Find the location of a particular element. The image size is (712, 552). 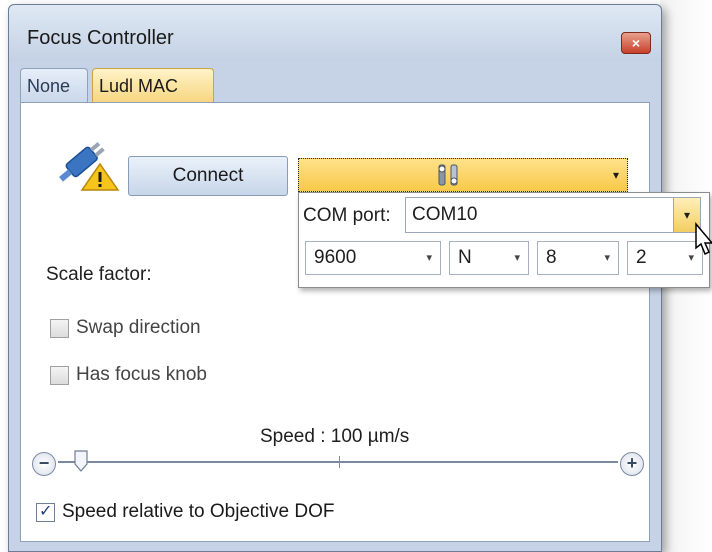

com-port-label: COM port: is located at coordinates (347, 215).